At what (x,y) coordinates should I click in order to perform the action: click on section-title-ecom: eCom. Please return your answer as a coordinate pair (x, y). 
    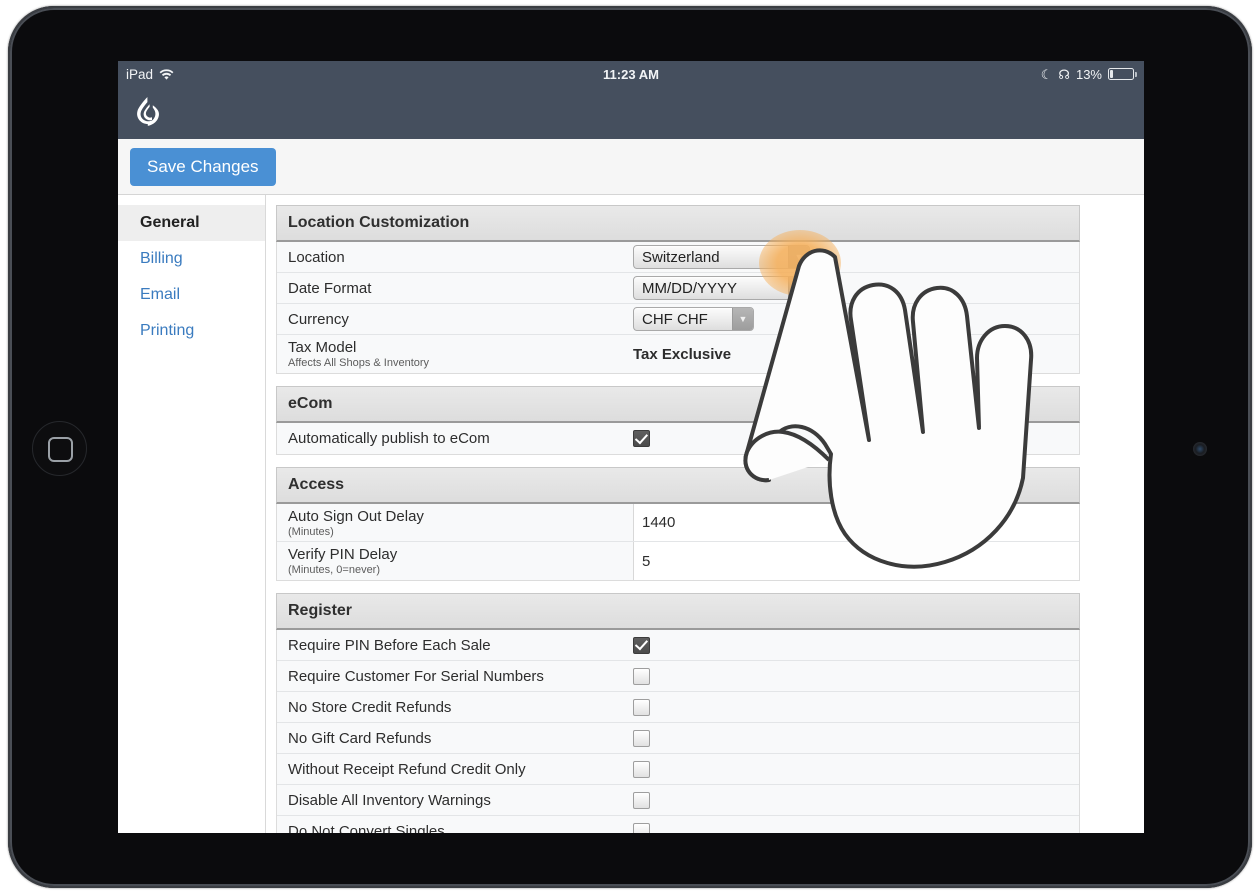
    Looking at the image, I should click on (678, 404).